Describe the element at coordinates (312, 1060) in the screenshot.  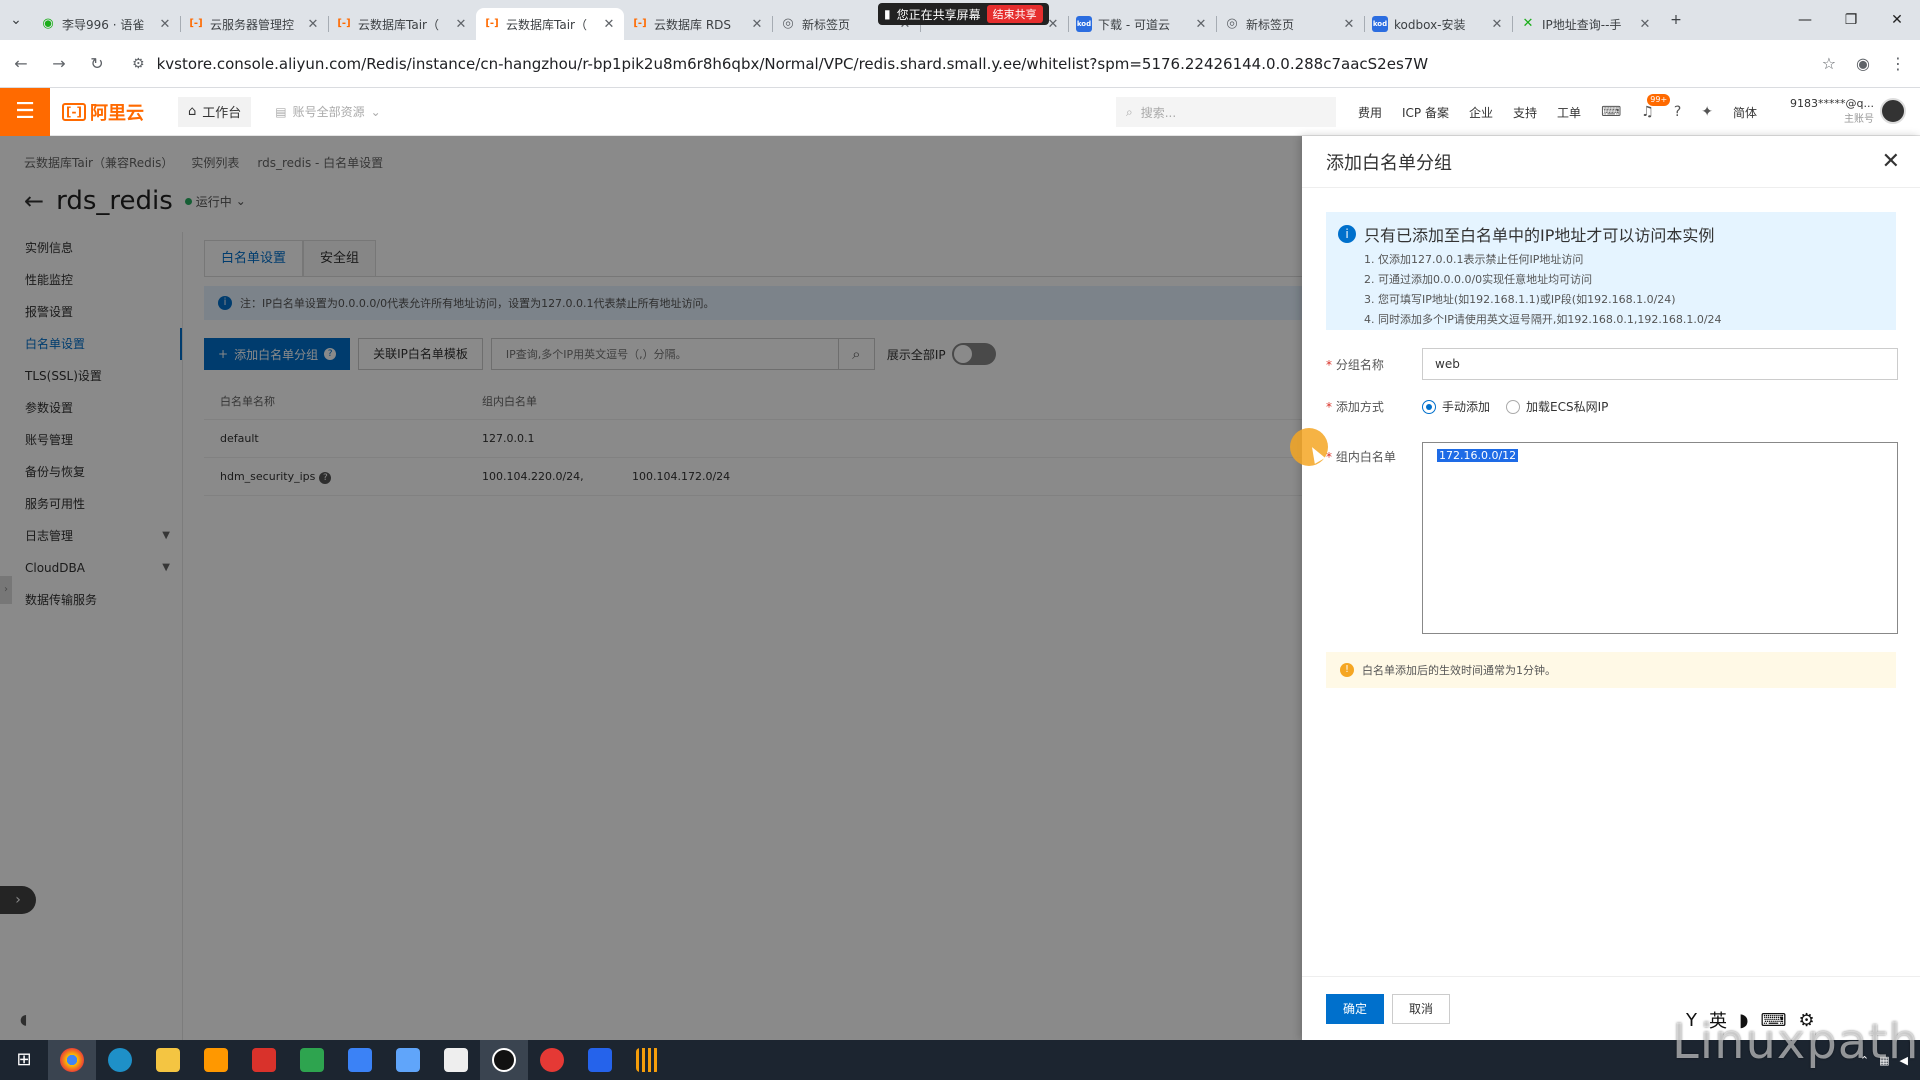
I see `app-icon-green` at that location.